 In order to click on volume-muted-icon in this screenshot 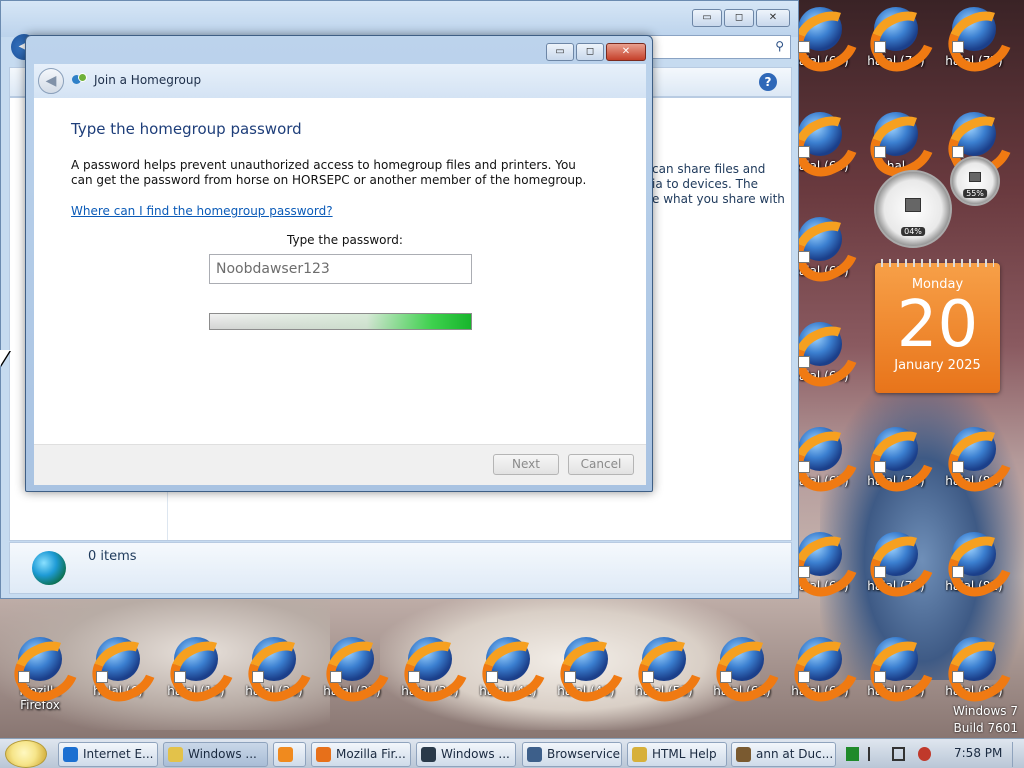, I will do `click(924, 754)`.